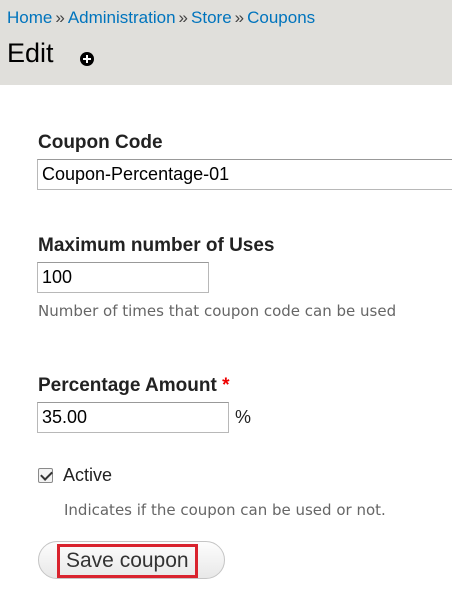  Describe the element at coordinates (123, 277) in the screenshot. I see `max-uses-input: 100` at that location.